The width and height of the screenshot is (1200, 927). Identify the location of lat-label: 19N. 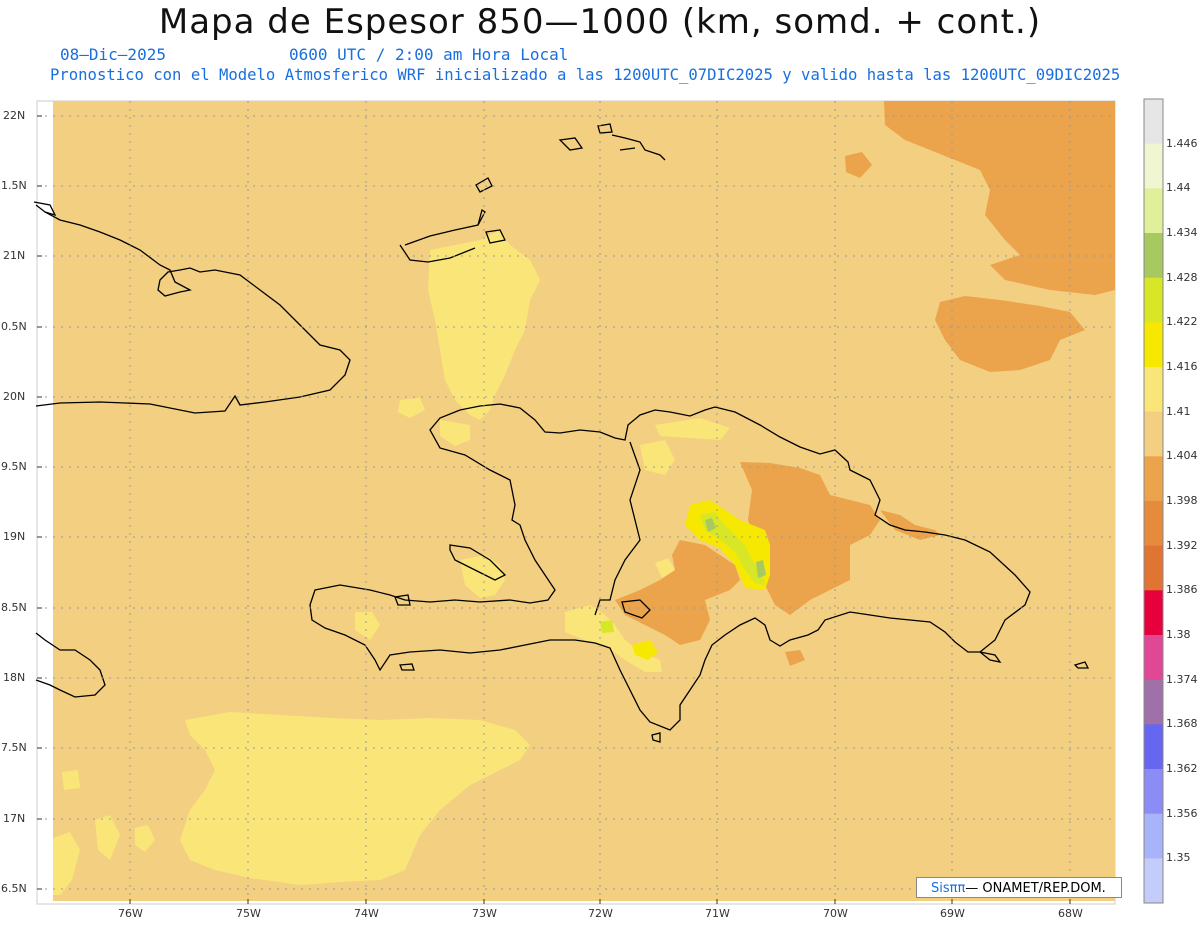
(14, 536).